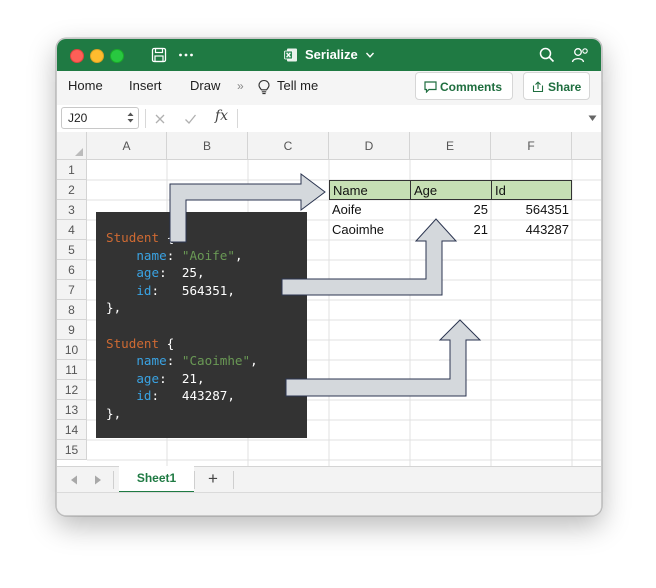 This screenshot has height=588, width=656. What do you see at coordinates (189, 273) in the screenshot?
I see `code-value-age: 25` at bounding box center [189, 273].